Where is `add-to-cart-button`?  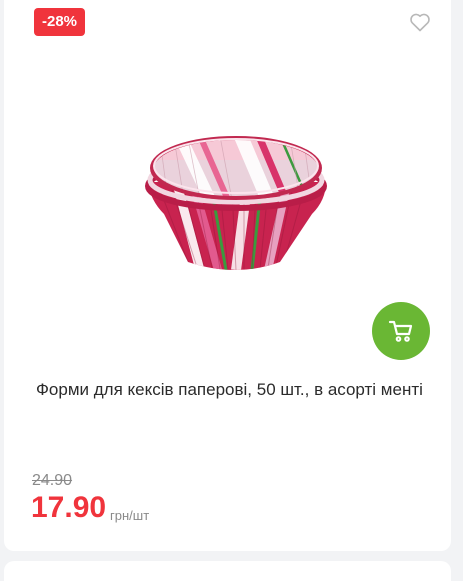 add-to-cart-button is located at coordinates (401, 331).